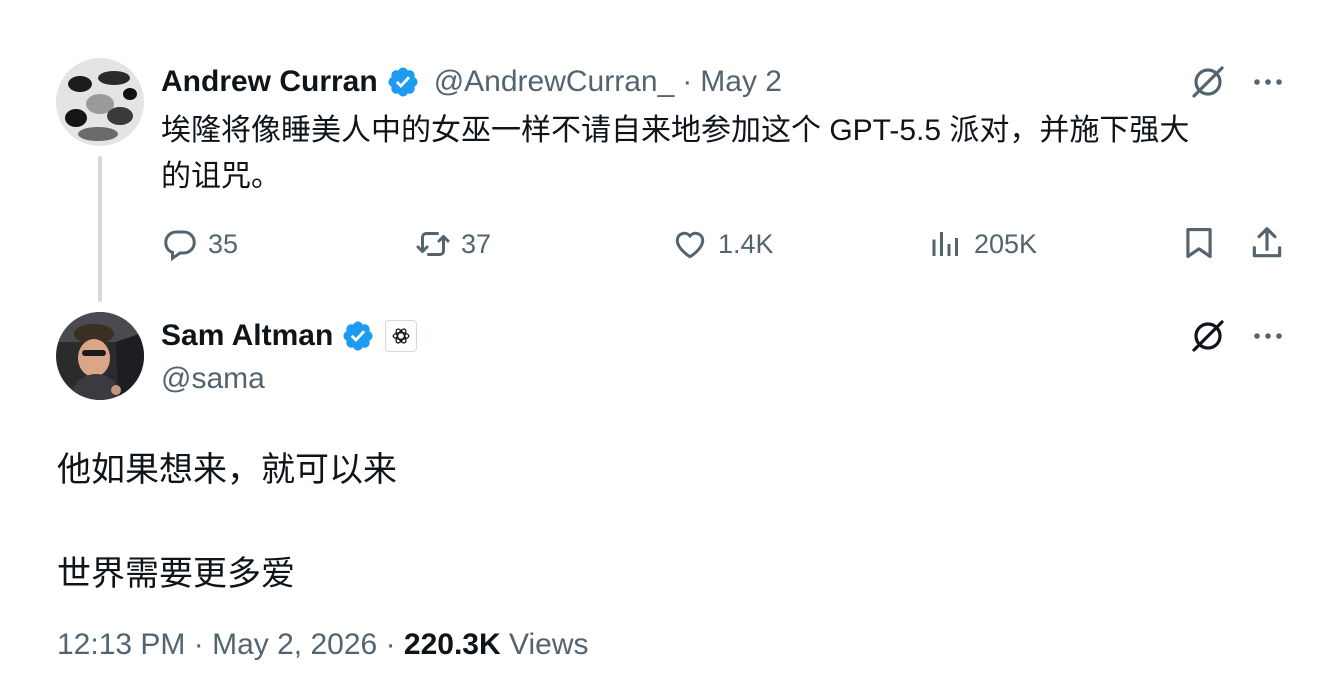  What do you see at coordinates (1267, 243) in the screenshot?
I see `share-icon` at bounding box center [1267, 243].